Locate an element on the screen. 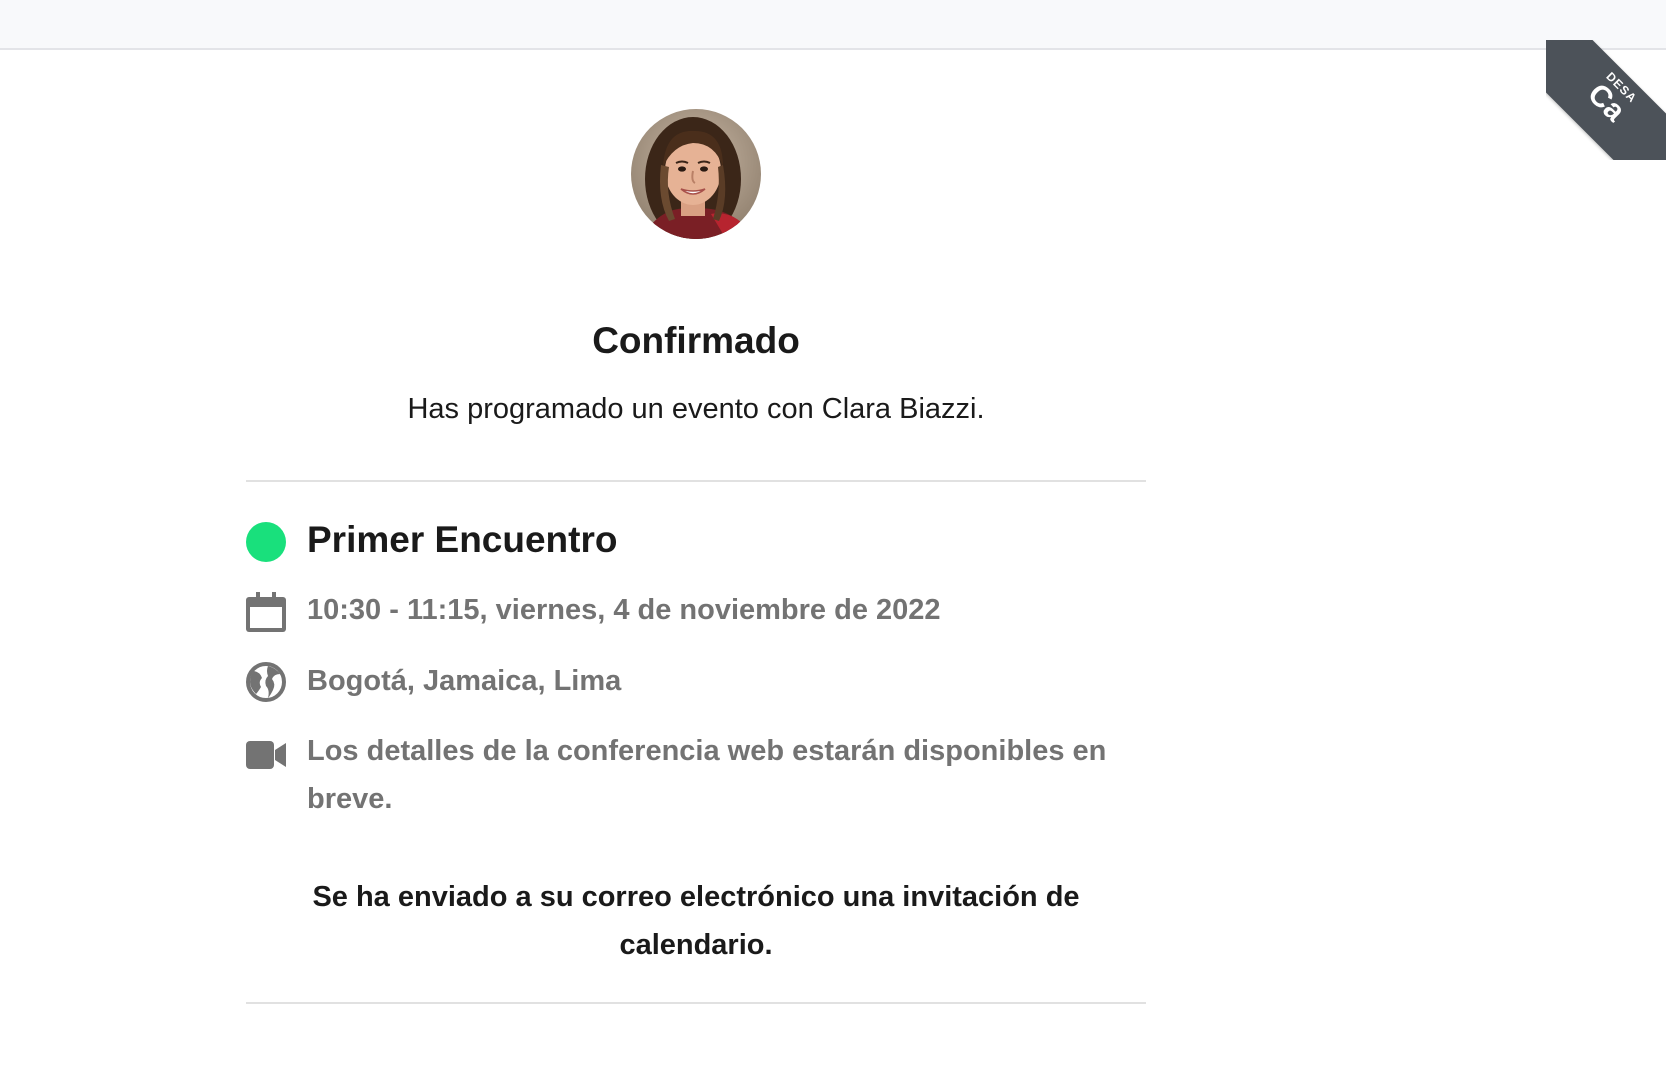  page-title: Confirmado is located at coordinates (696, 340).